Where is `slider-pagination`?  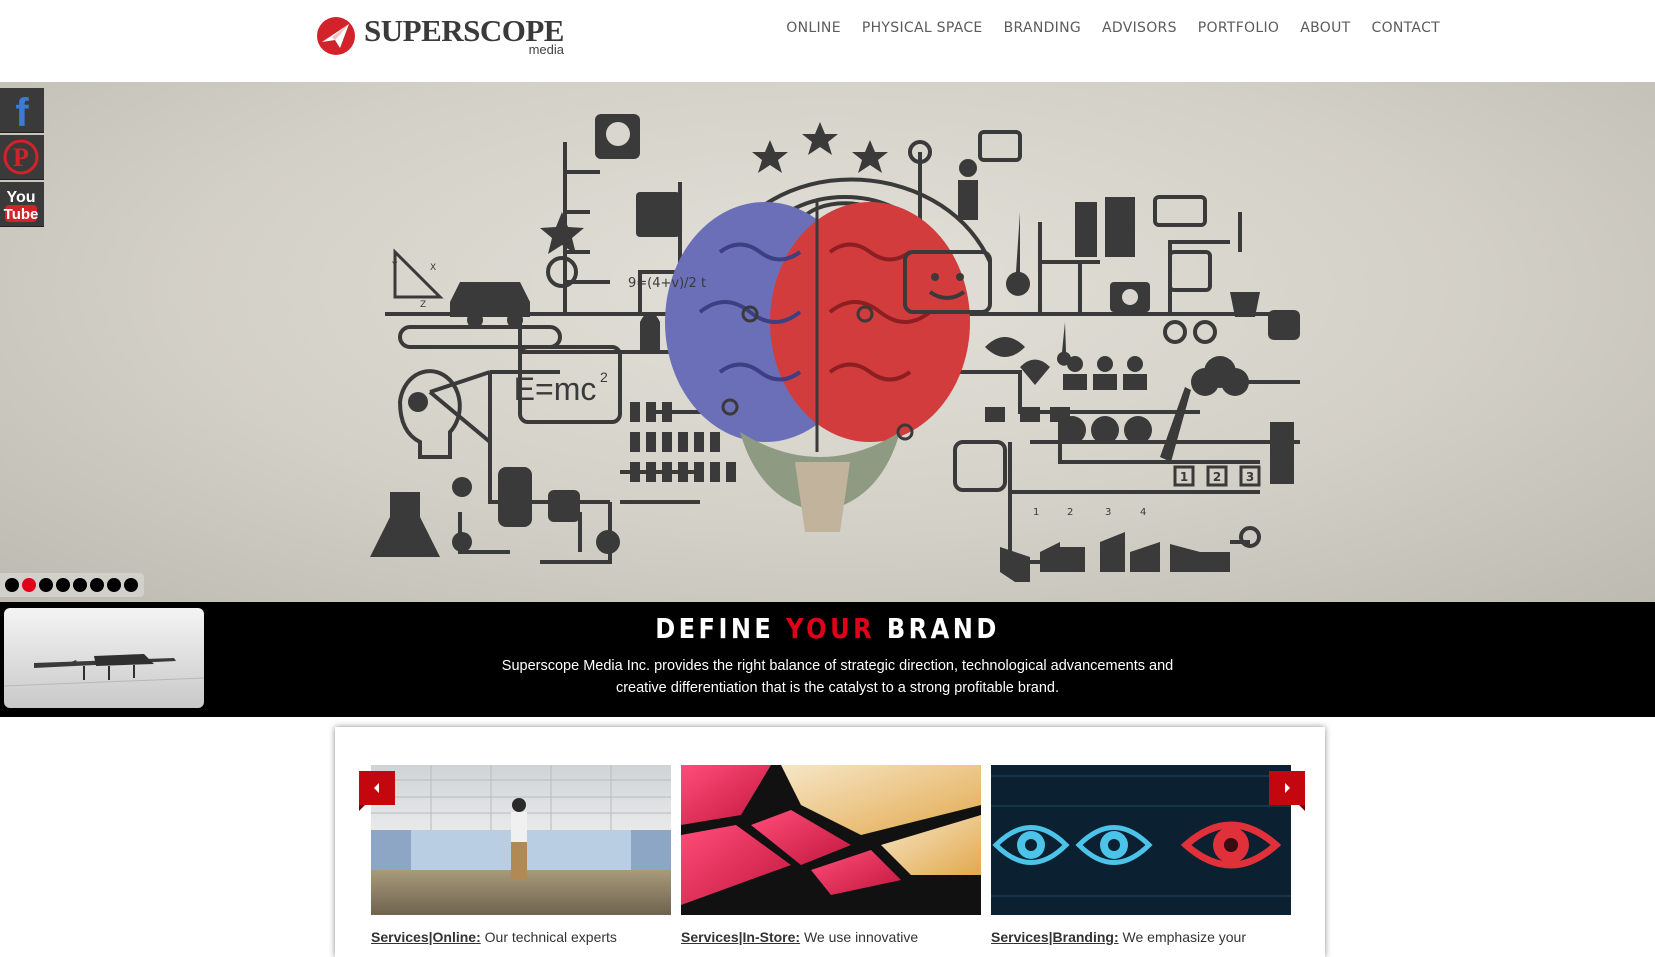
slider-pagination is located at coordinates (72, 585).